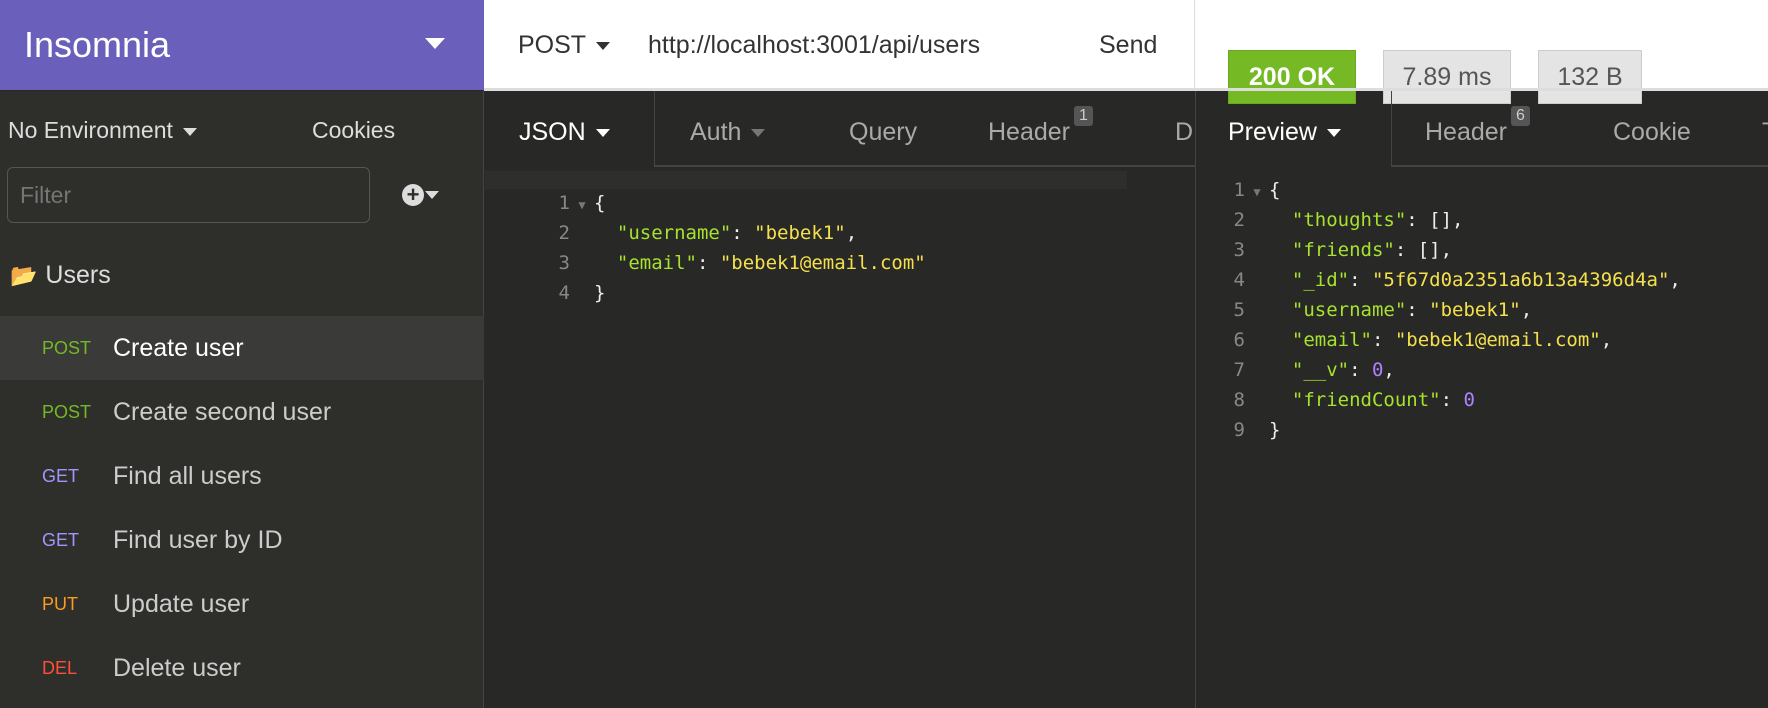 This screenshot has width=1768, height=708. I want to click on method-tag: GET, so click(61, 539).